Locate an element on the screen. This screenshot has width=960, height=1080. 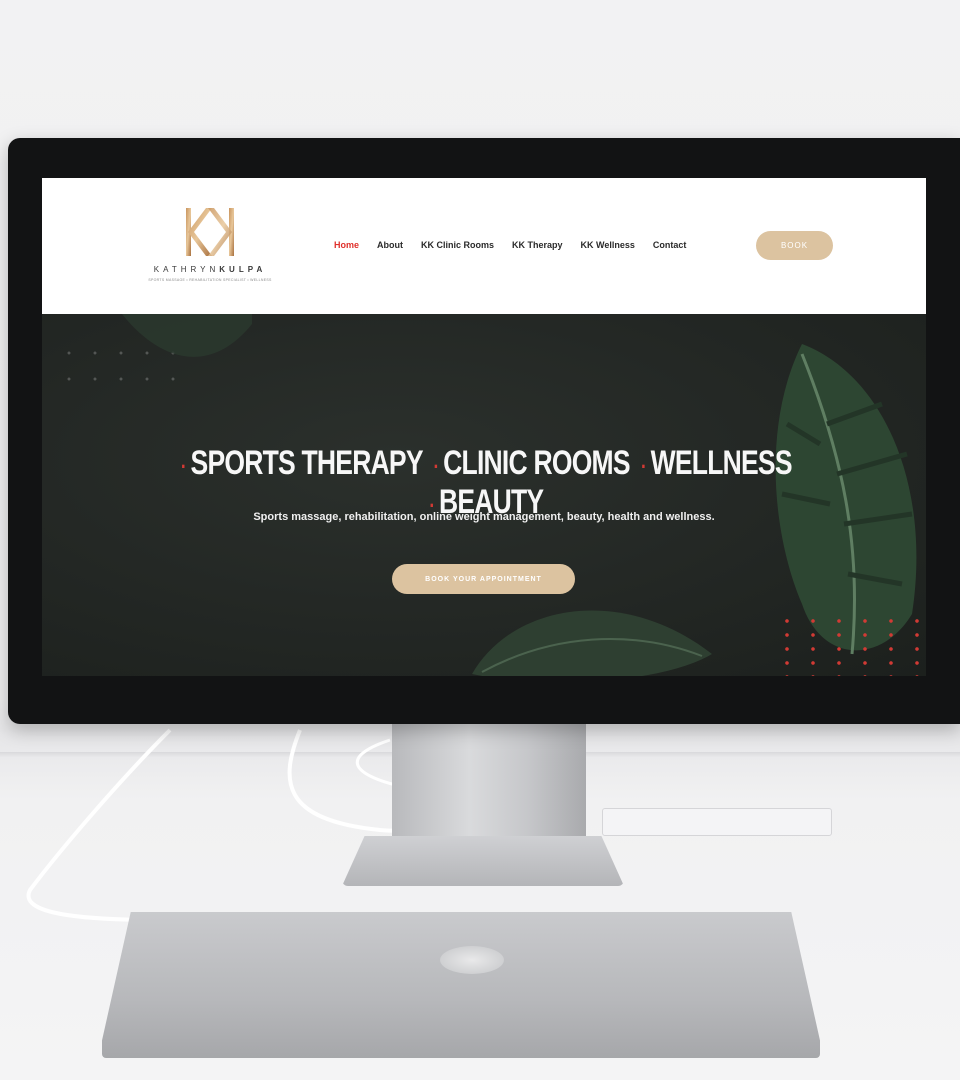
hero-title-part-2: CLINIC ROOMS is located at coordinates (536, 463).